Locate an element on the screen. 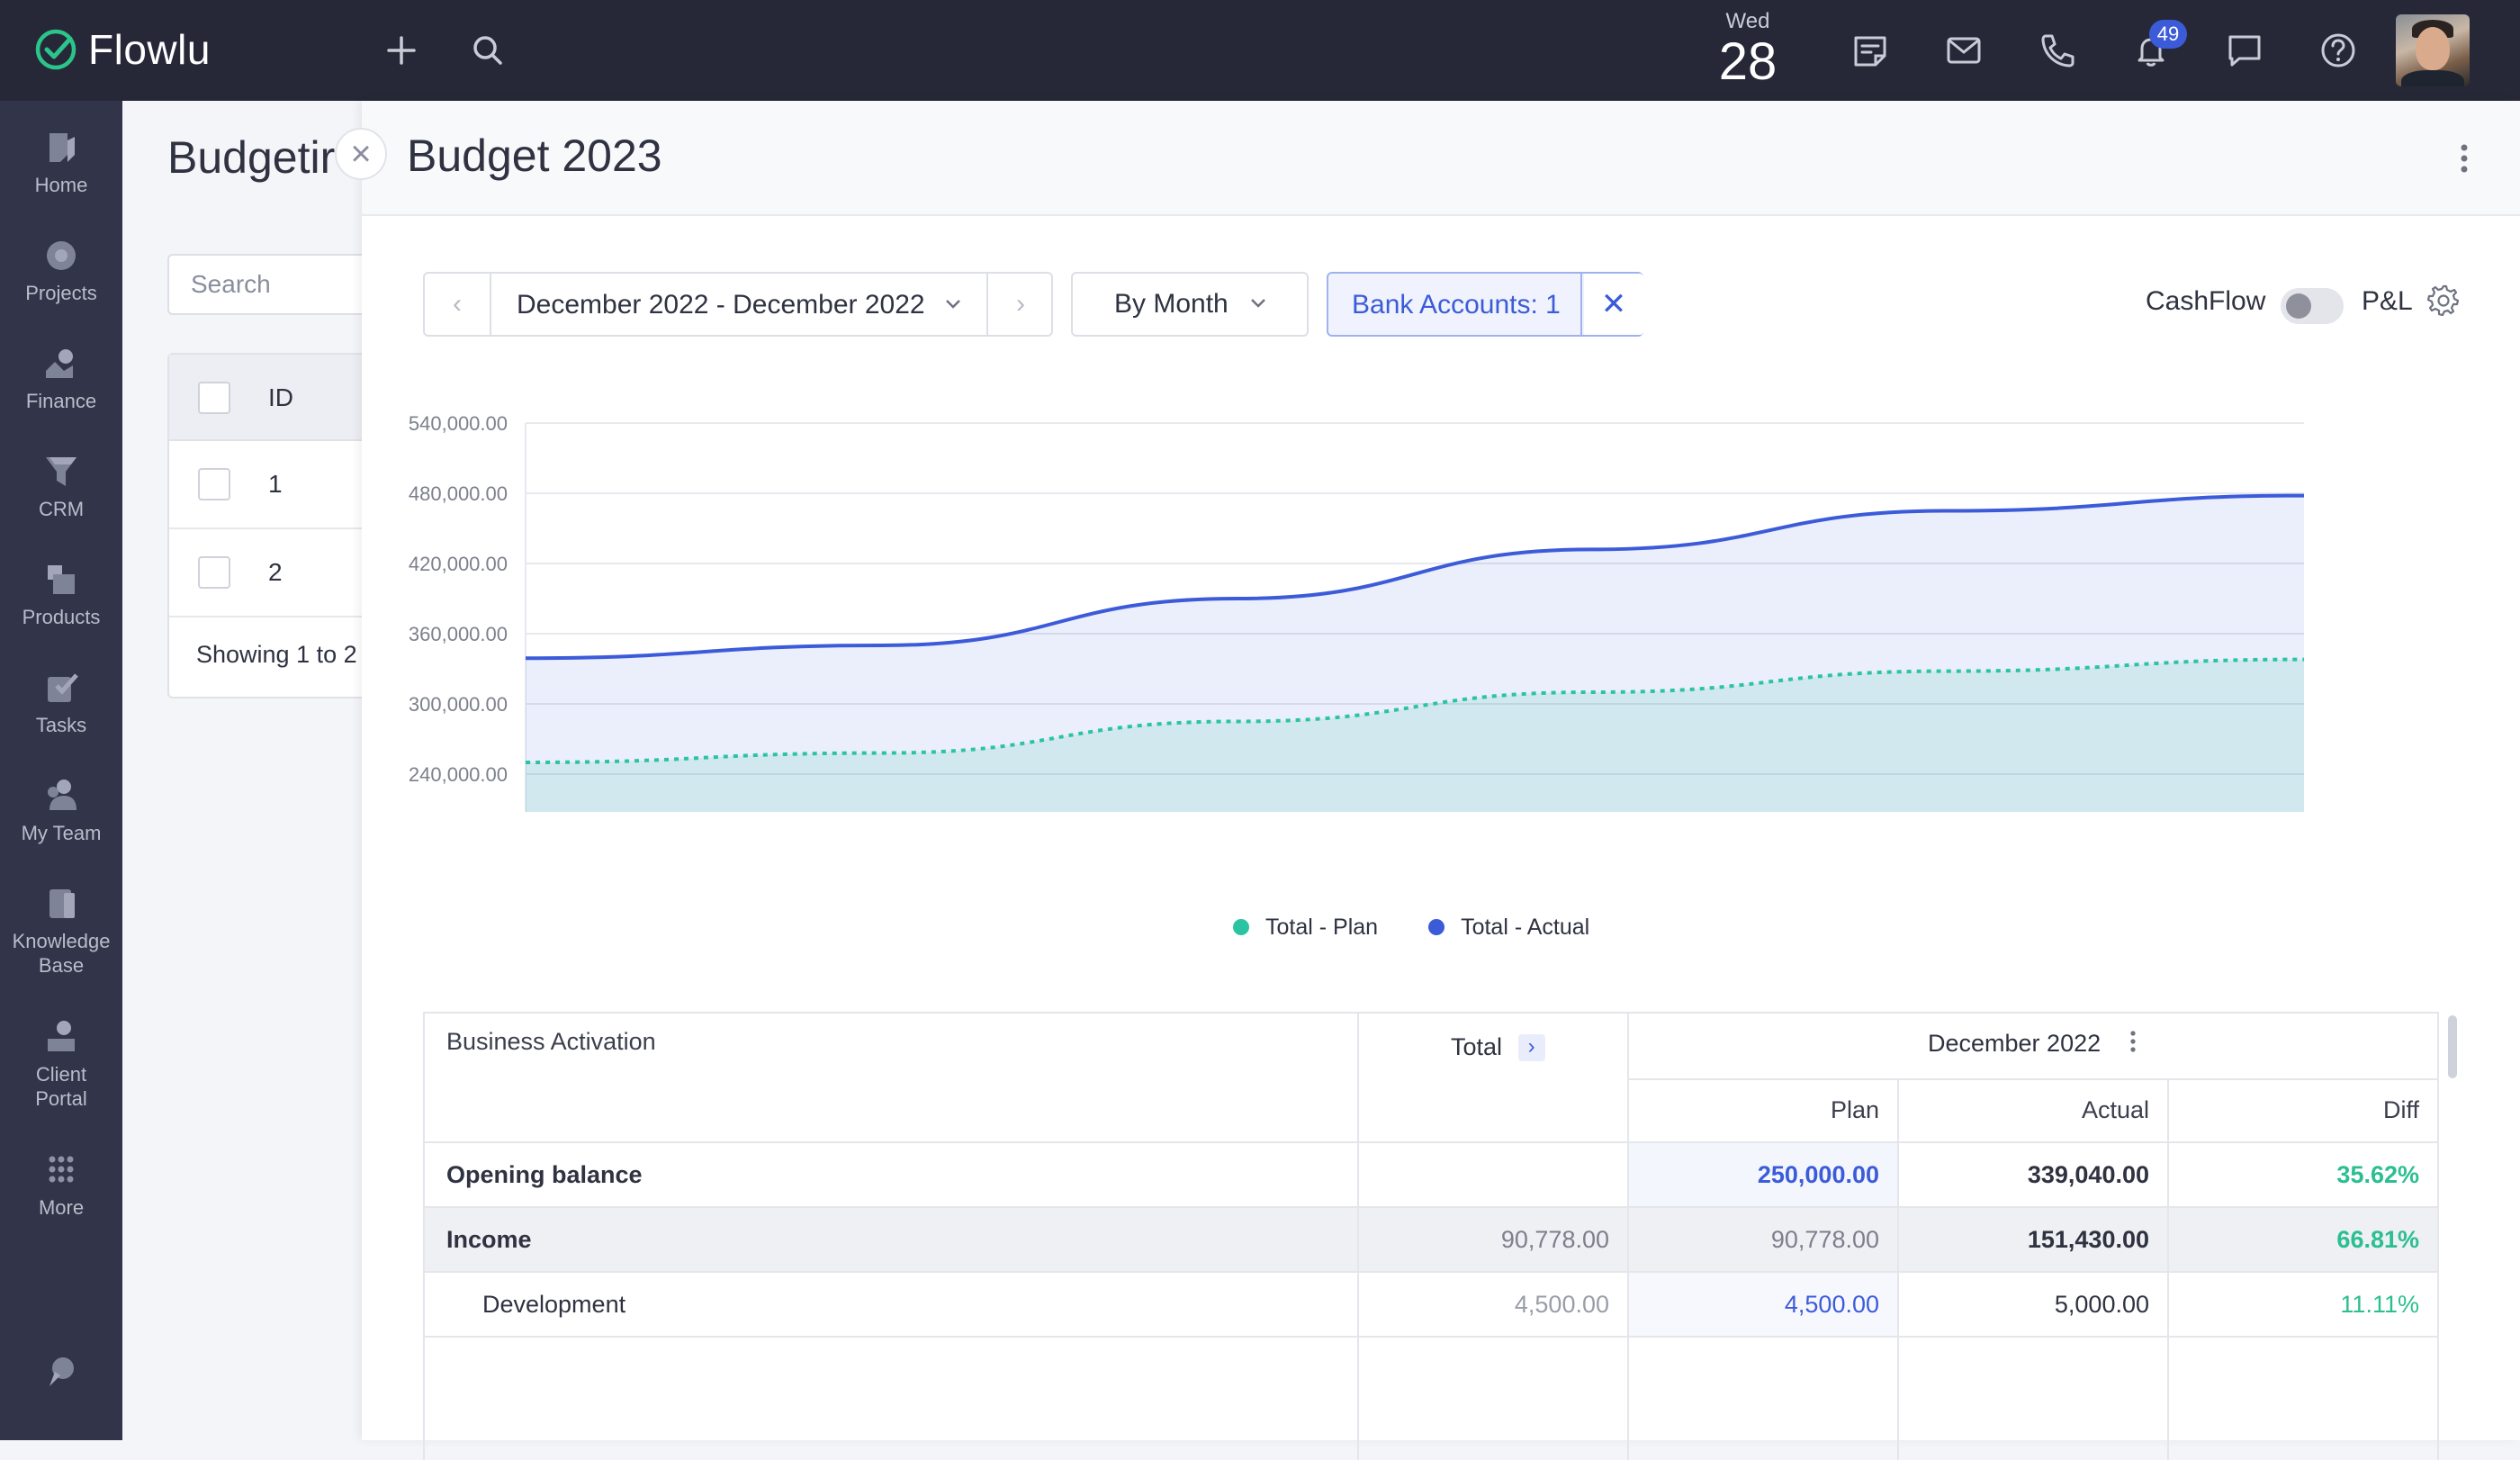  sidebar-item-crm: CRM is located at coordinates (61, 487).